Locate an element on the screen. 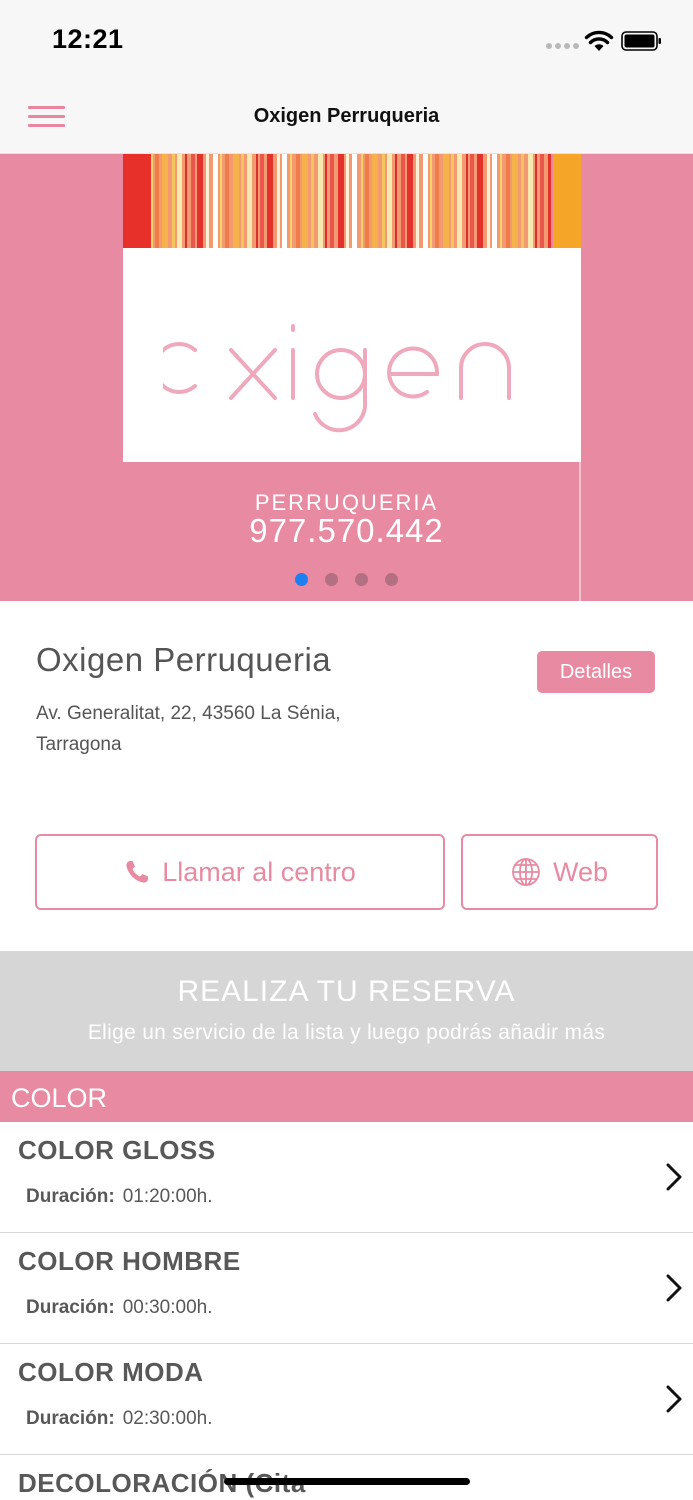  status-time: 12:21 is located at coordinates (88, 39).